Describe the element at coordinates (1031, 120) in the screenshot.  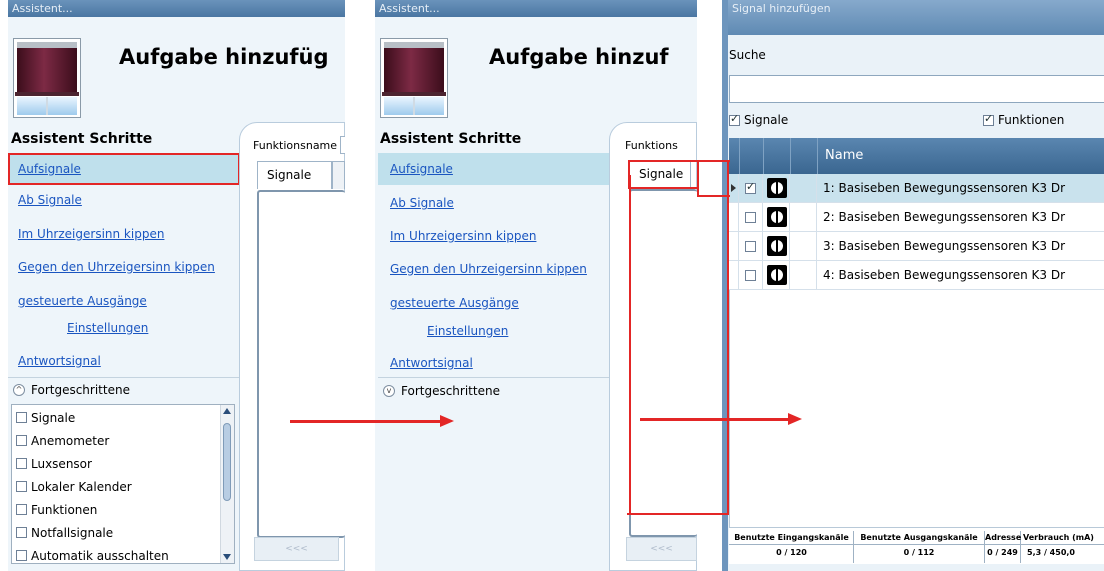
I see `filter-label: Funktionen` at that location.